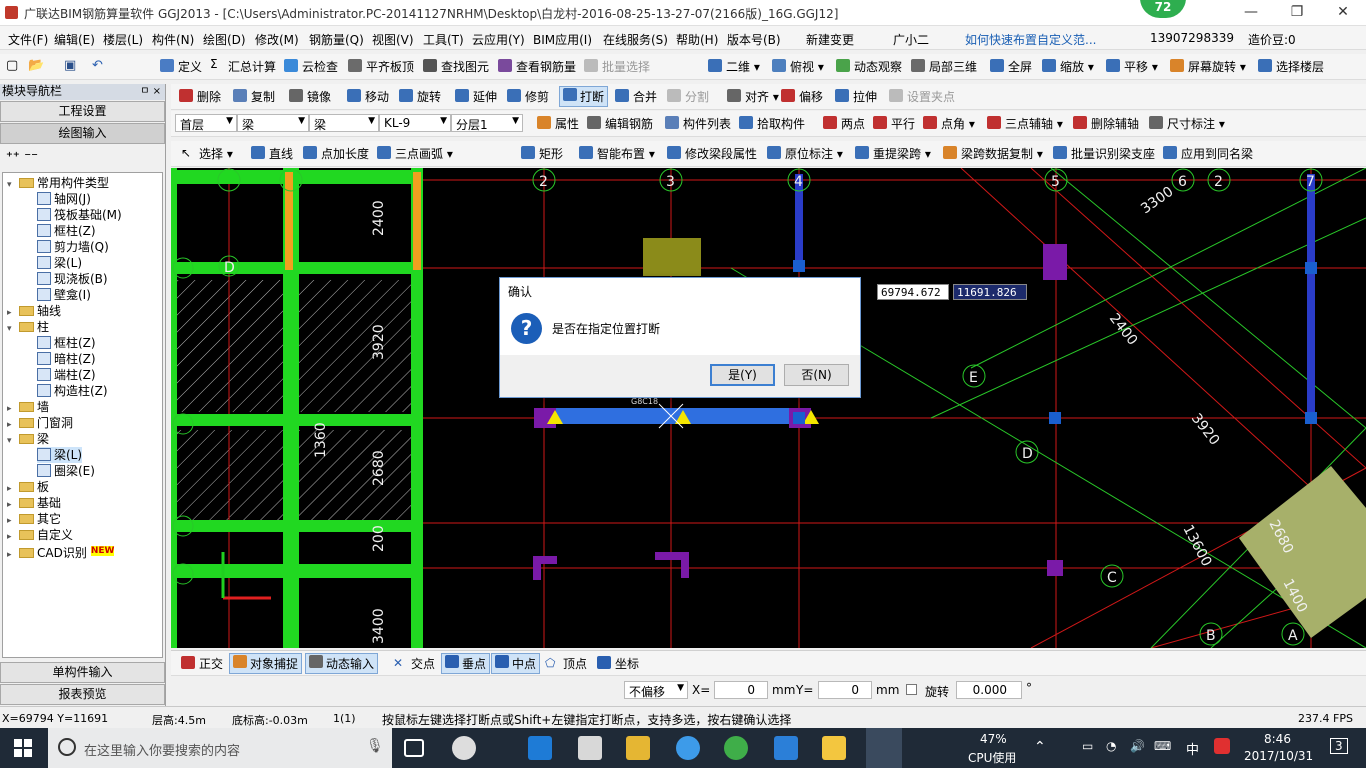 This screenshot has height=768, width=1366. What do you see at coordinates (1297, 13) in the screenshot?
I see `restore-button: ❐` at bounding box center [1297, 13].